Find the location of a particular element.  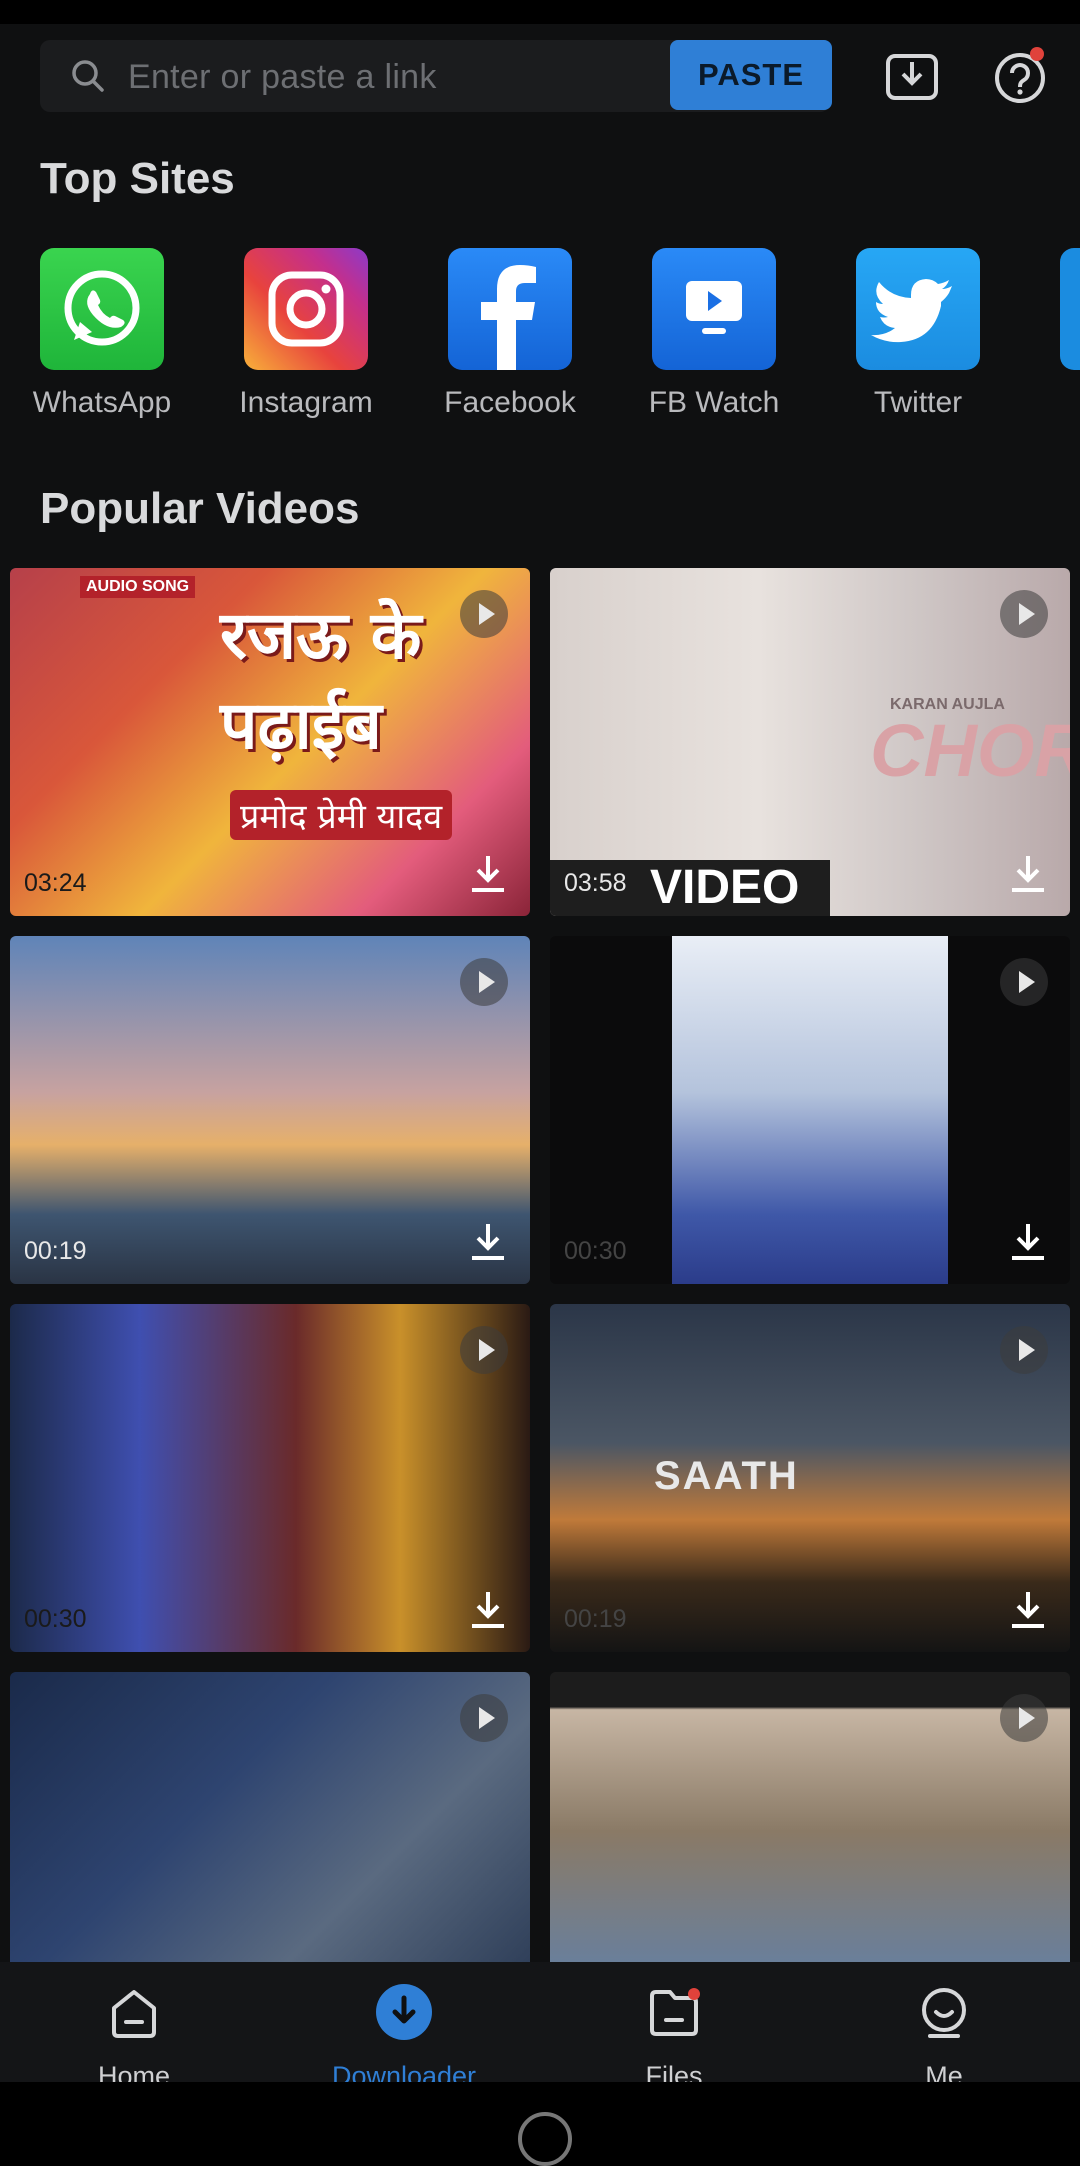

site-label: Facebook is located at coordinates (510, 402).